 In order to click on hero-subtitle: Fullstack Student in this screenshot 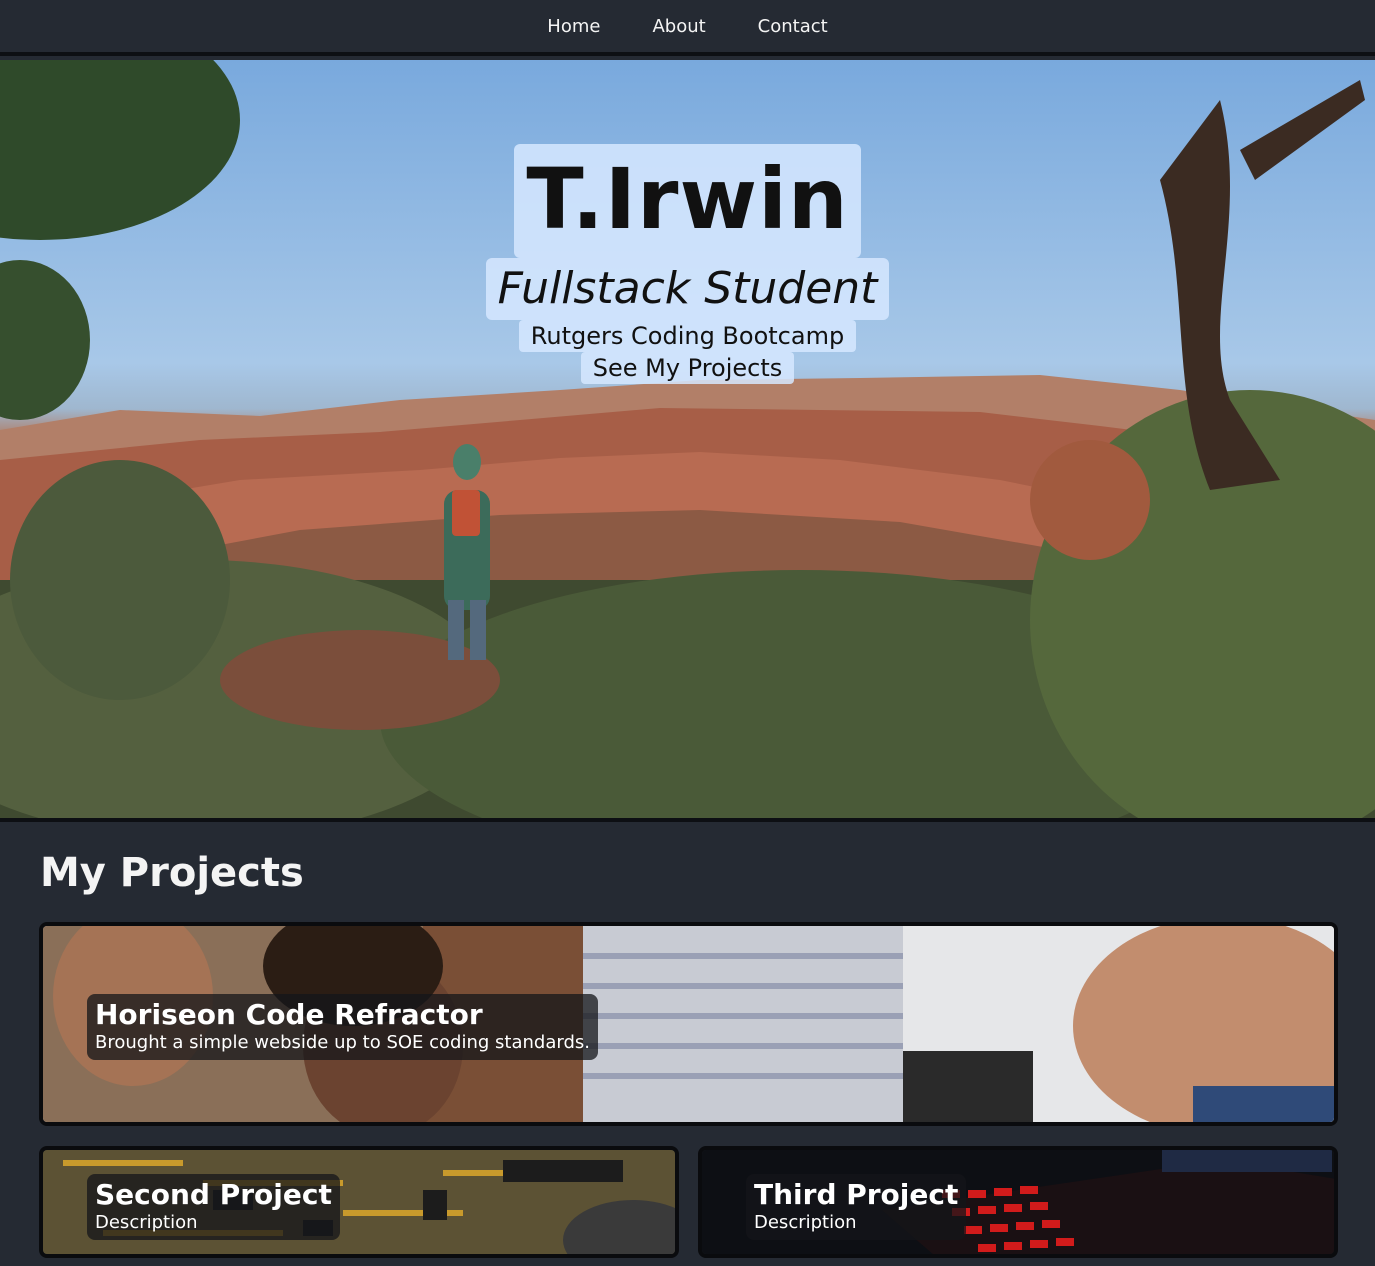, I will do `click(687, 289)`.